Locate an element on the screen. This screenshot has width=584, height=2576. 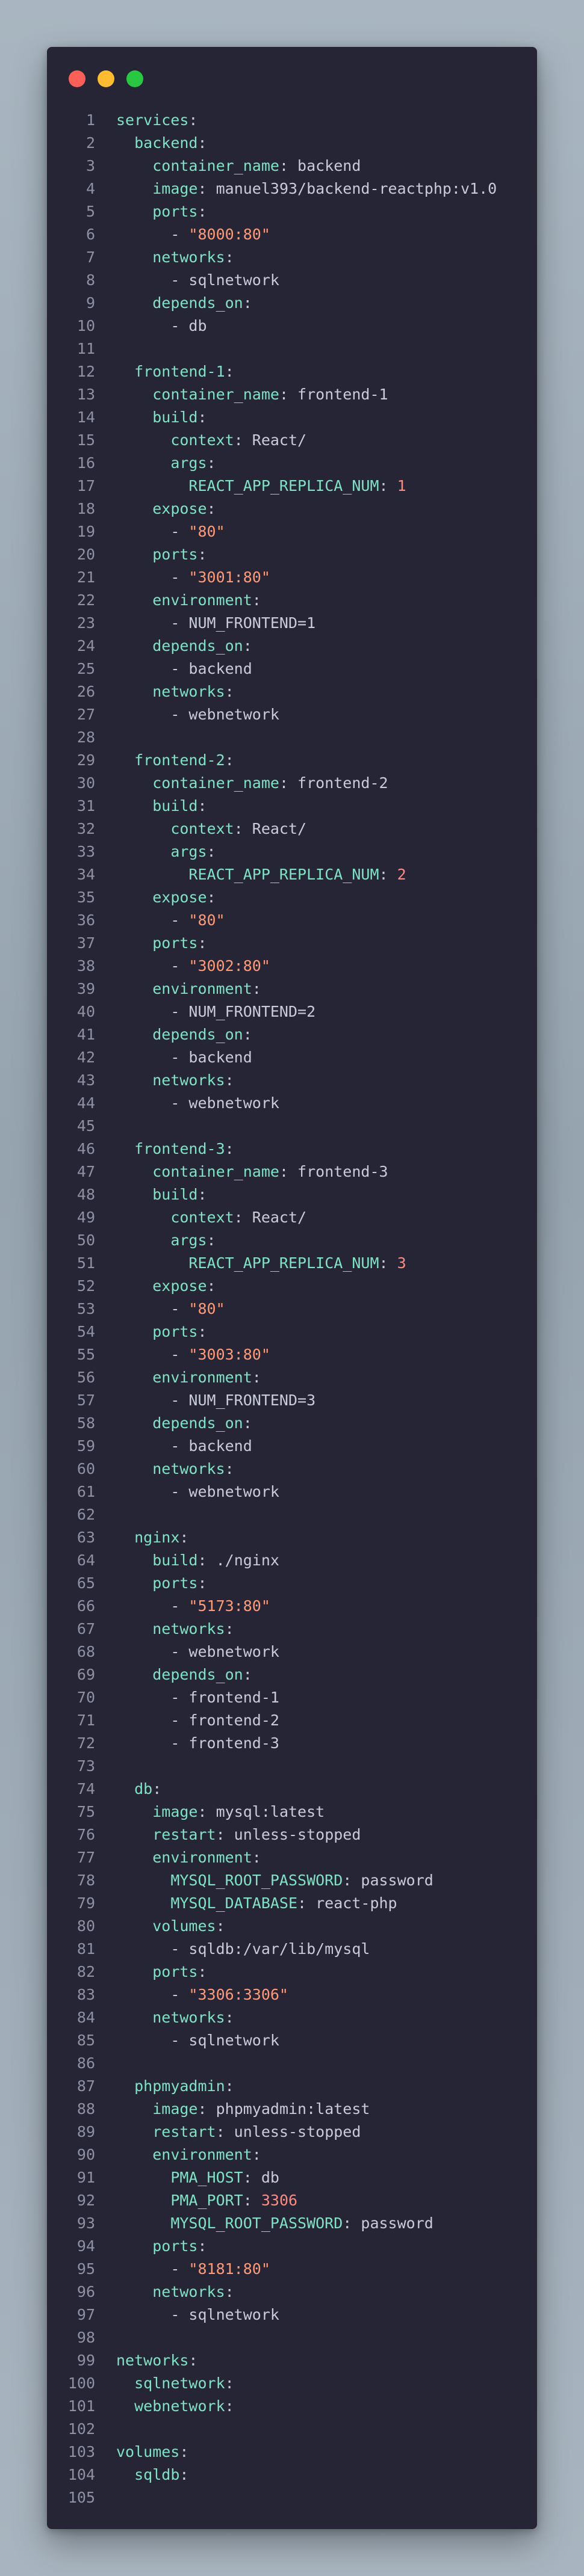
line-content: - "5173:80" is located at coordinates (193, 1606).